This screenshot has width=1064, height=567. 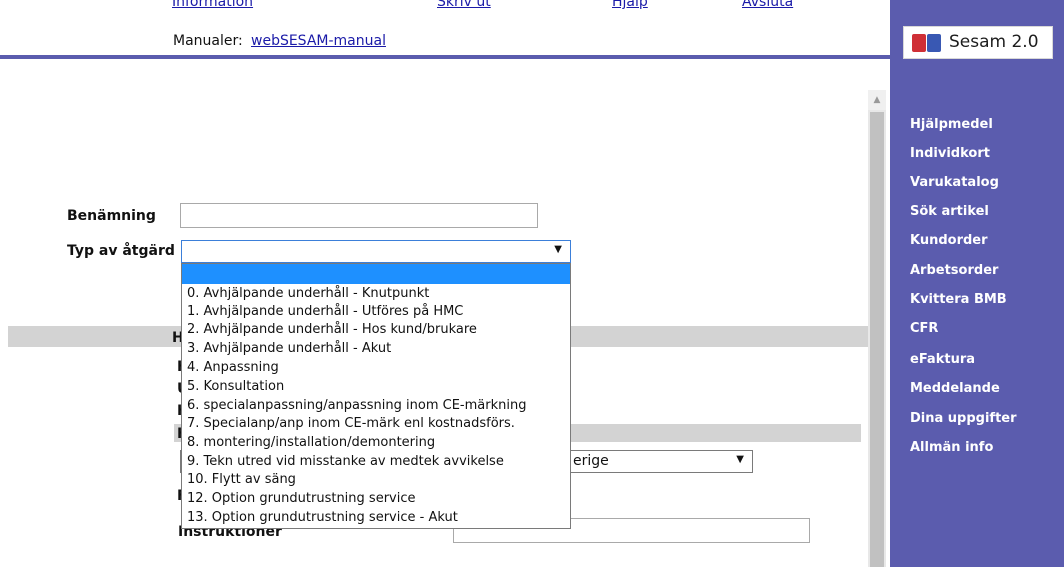 I want to click on logo-red-block-icon, so click(x=919, y=43).